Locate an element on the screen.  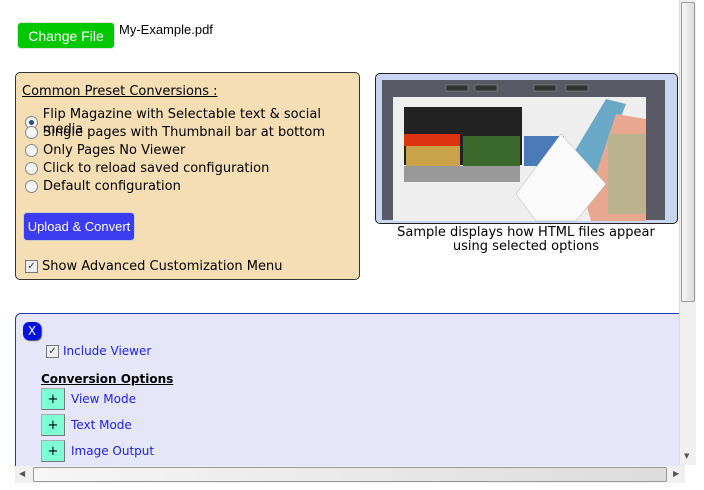
include-viewer-label: Include Viewer is located at coordinates (107, 351).